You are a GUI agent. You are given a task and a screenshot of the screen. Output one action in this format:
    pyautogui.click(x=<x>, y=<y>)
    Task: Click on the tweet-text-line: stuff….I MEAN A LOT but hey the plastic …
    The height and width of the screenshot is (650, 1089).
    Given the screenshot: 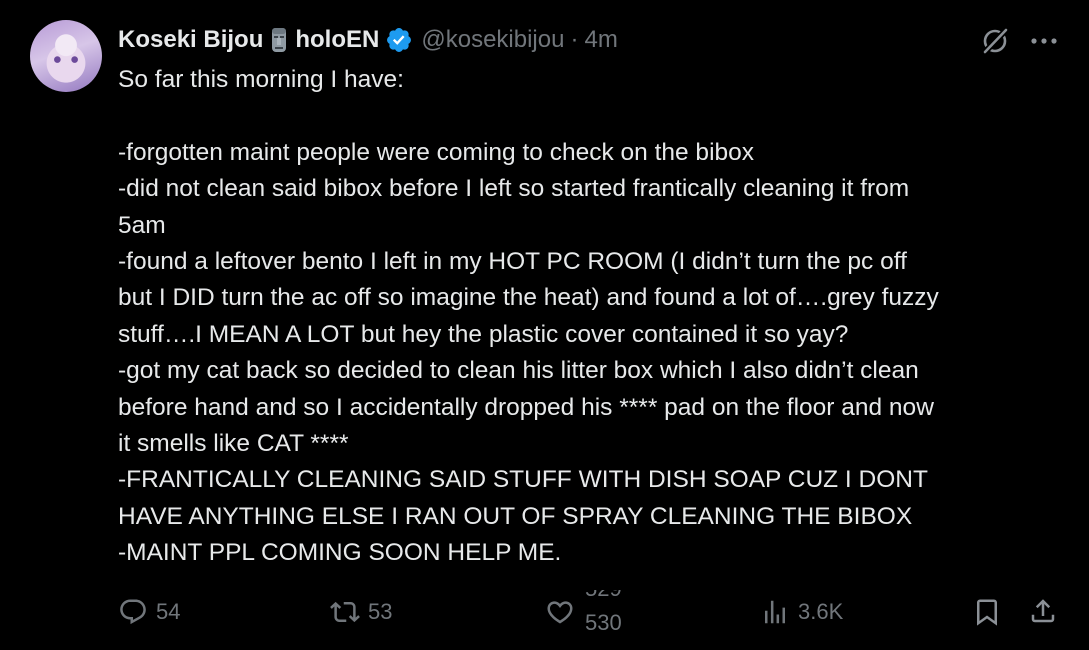 What is the action you would take?
    pyautogui.click(x=483, y=334)
    